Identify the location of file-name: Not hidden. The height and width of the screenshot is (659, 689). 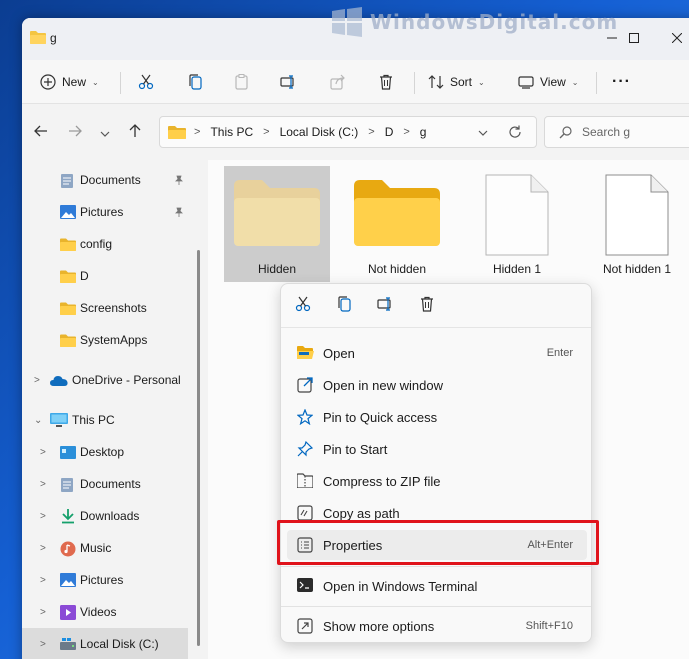
(397, 269).